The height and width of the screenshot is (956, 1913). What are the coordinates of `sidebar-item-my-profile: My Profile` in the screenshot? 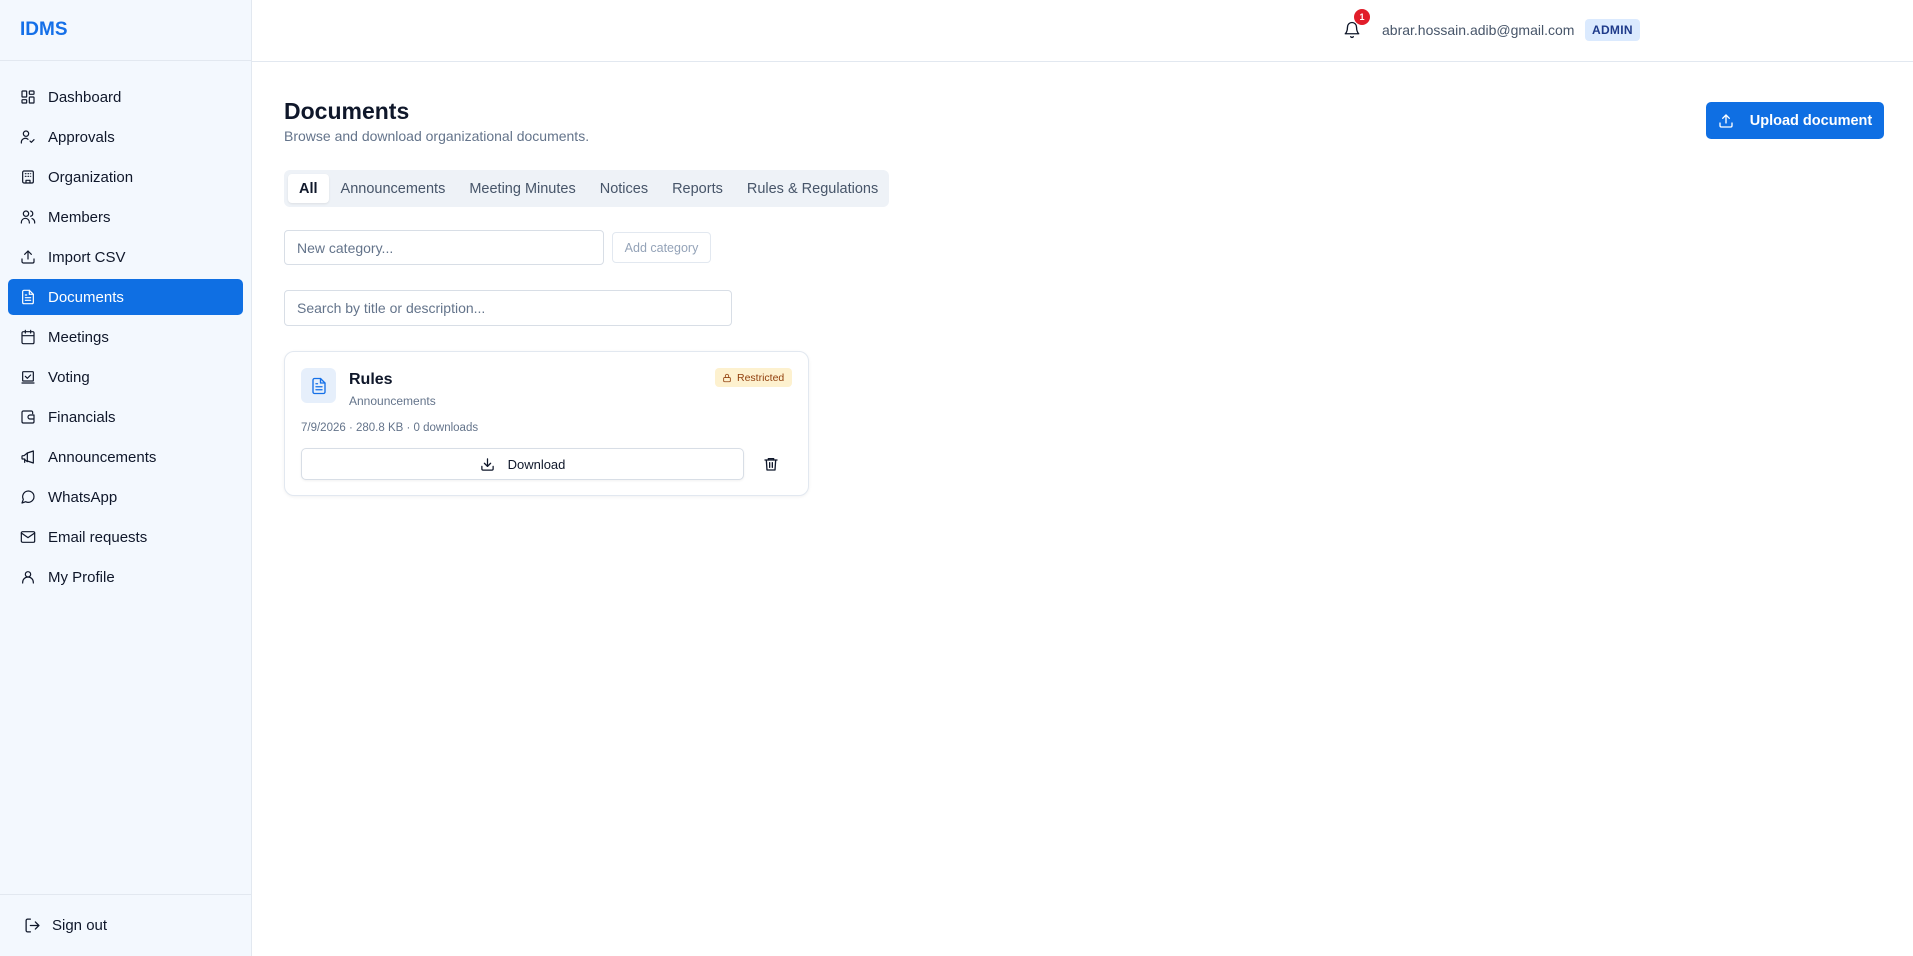 It's located at (125, 577).